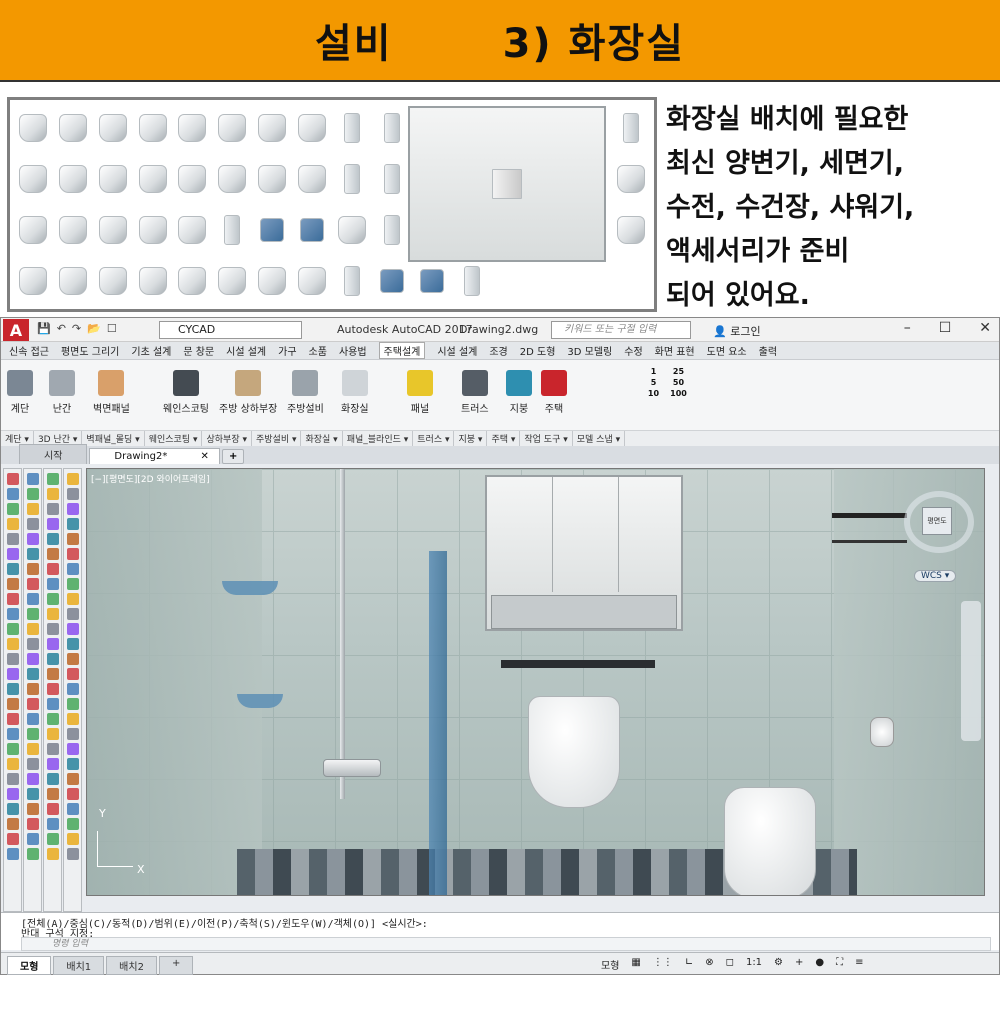  I want to click on ribbon-tab: 주택설계, so click(402, 350).